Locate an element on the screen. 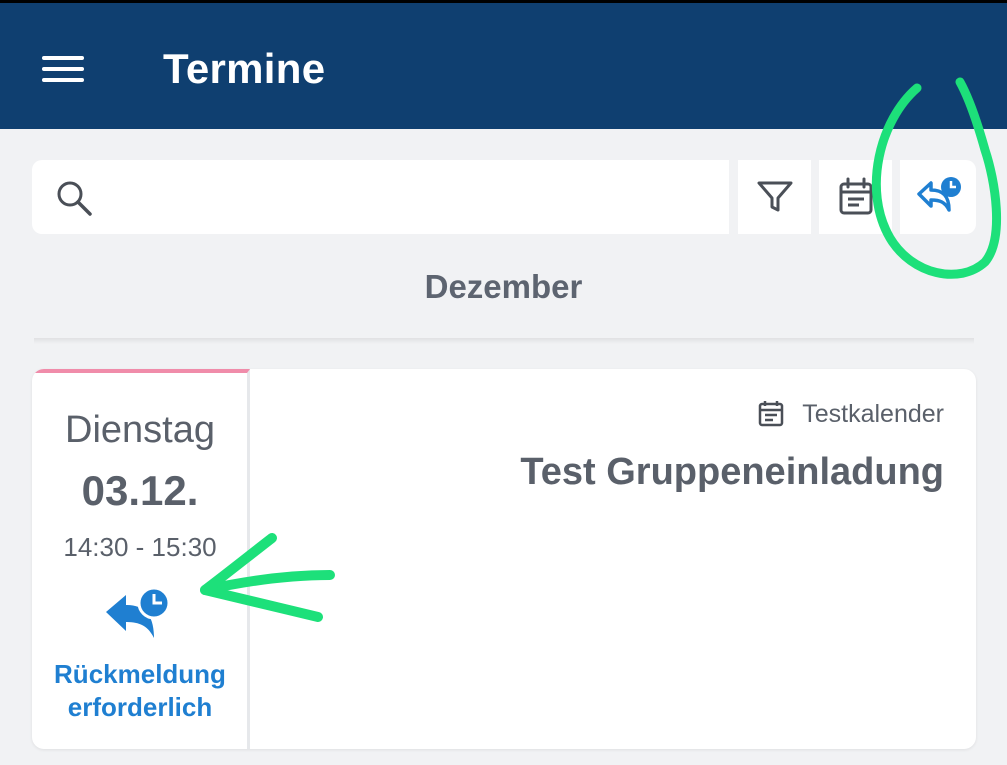 The image size is (1007, 765). page-title: Termine is located at coordinates (244, 68).